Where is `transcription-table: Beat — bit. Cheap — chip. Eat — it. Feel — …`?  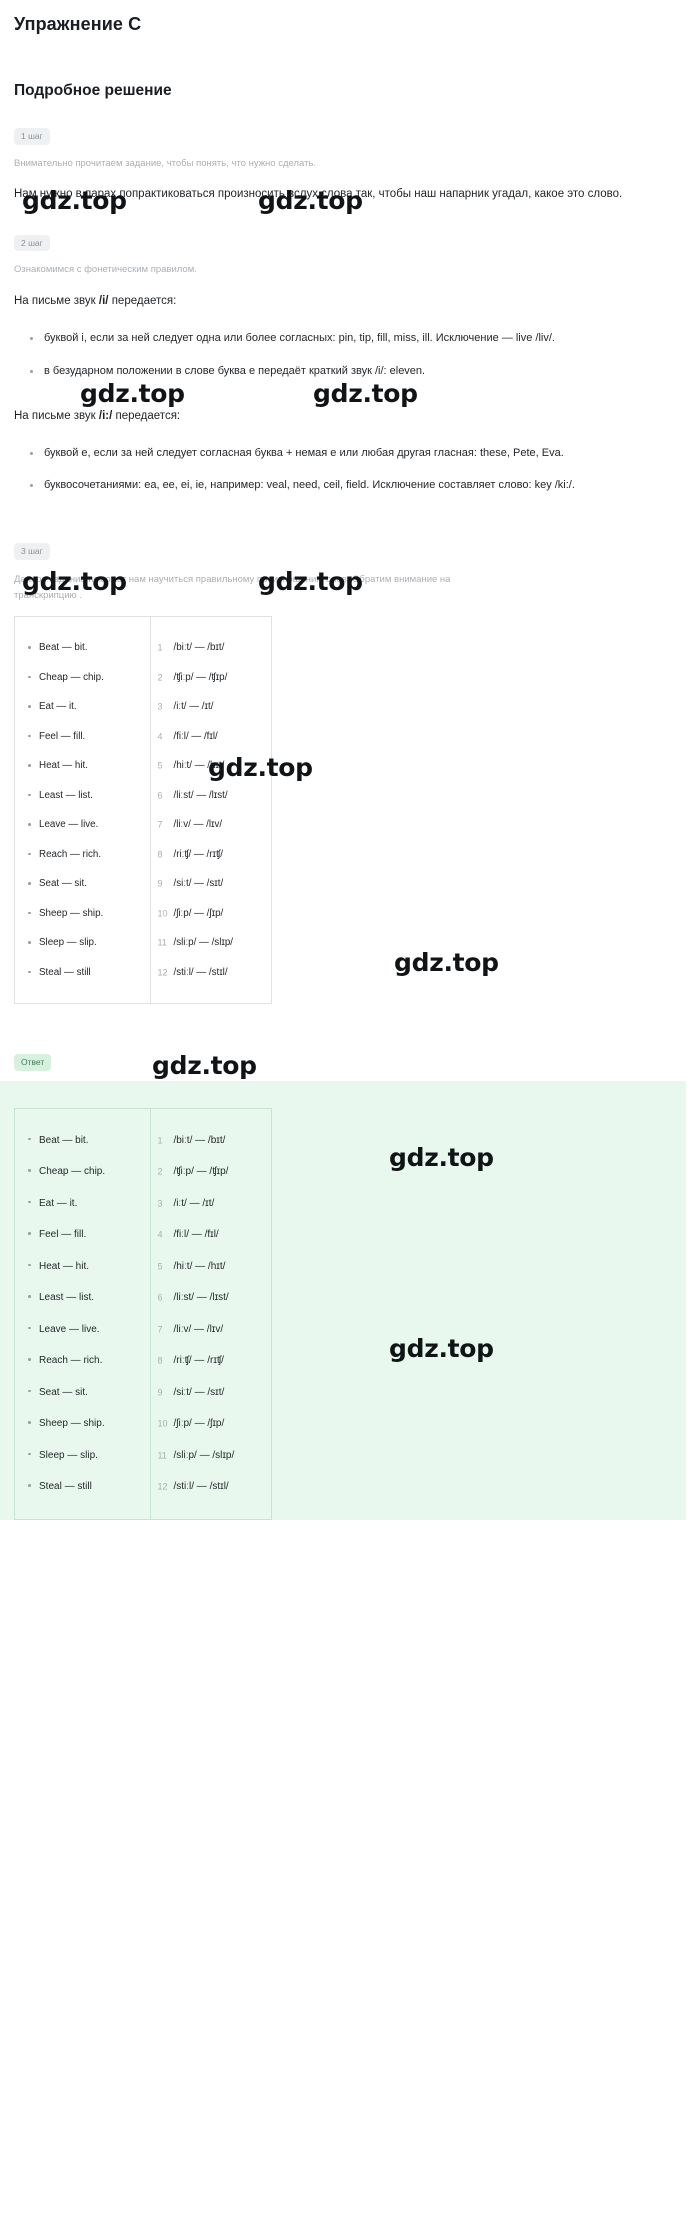 transcription-table: Beat — bit. Cheap — chip. Eat — it. Feel — … is located at coordinates (143, 810).